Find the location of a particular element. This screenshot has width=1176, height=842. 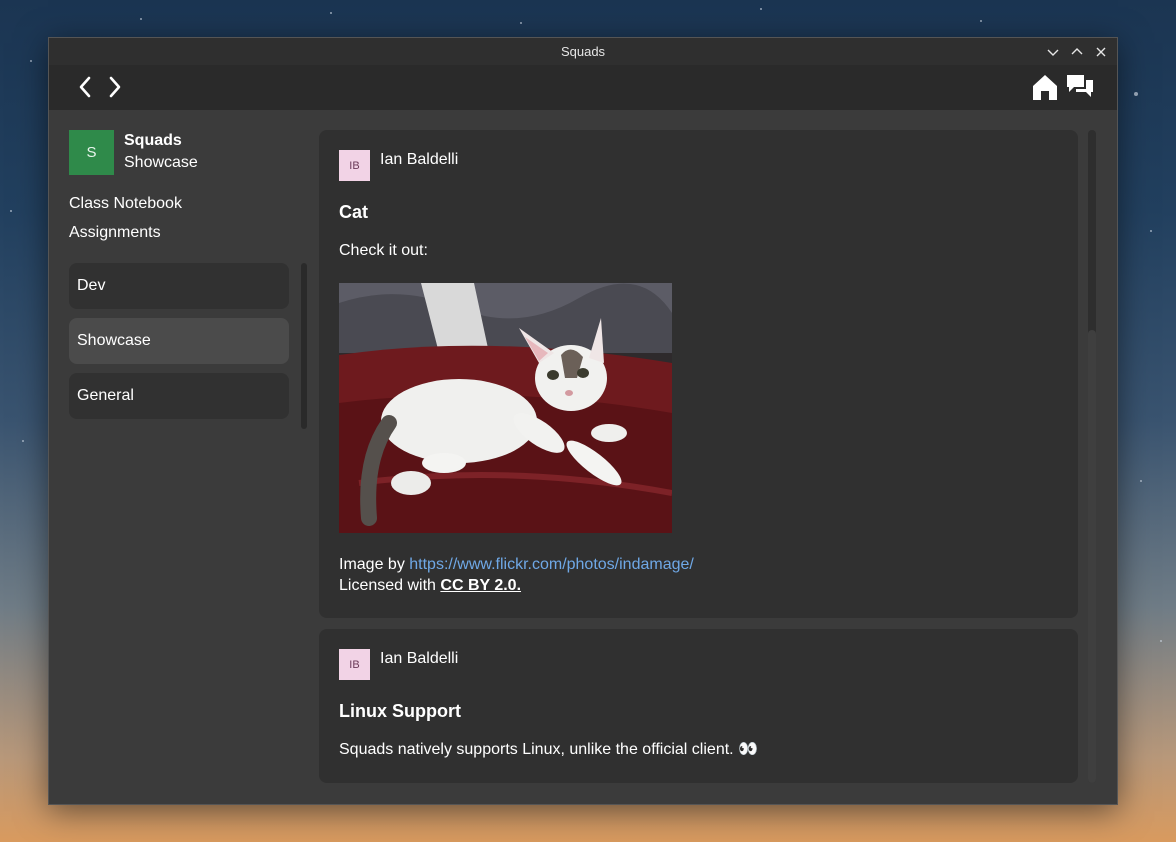

minimize-button is located at coordinates (1053, 52).